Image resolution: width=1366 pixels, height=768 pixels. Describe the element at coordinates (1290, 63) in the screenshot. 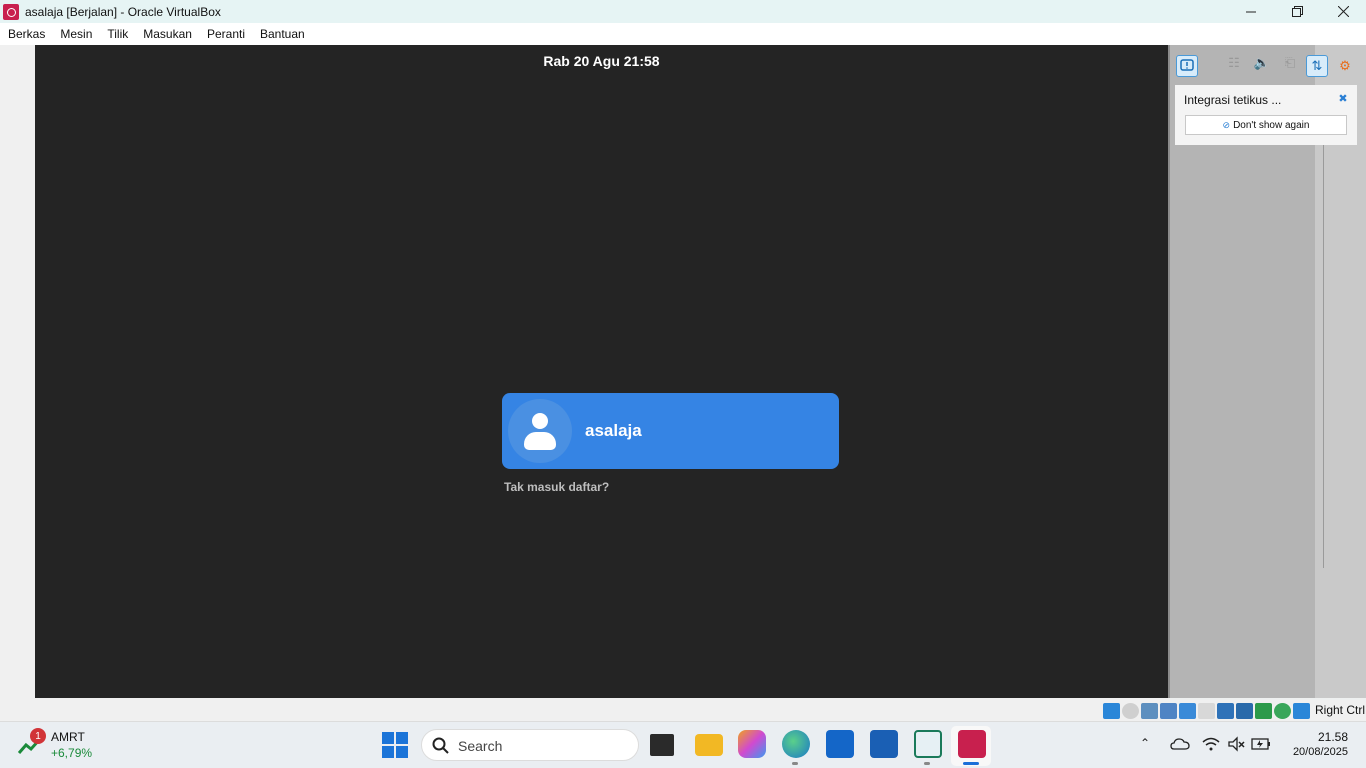

I see `shared-folder-icon: ⎗` at that location.